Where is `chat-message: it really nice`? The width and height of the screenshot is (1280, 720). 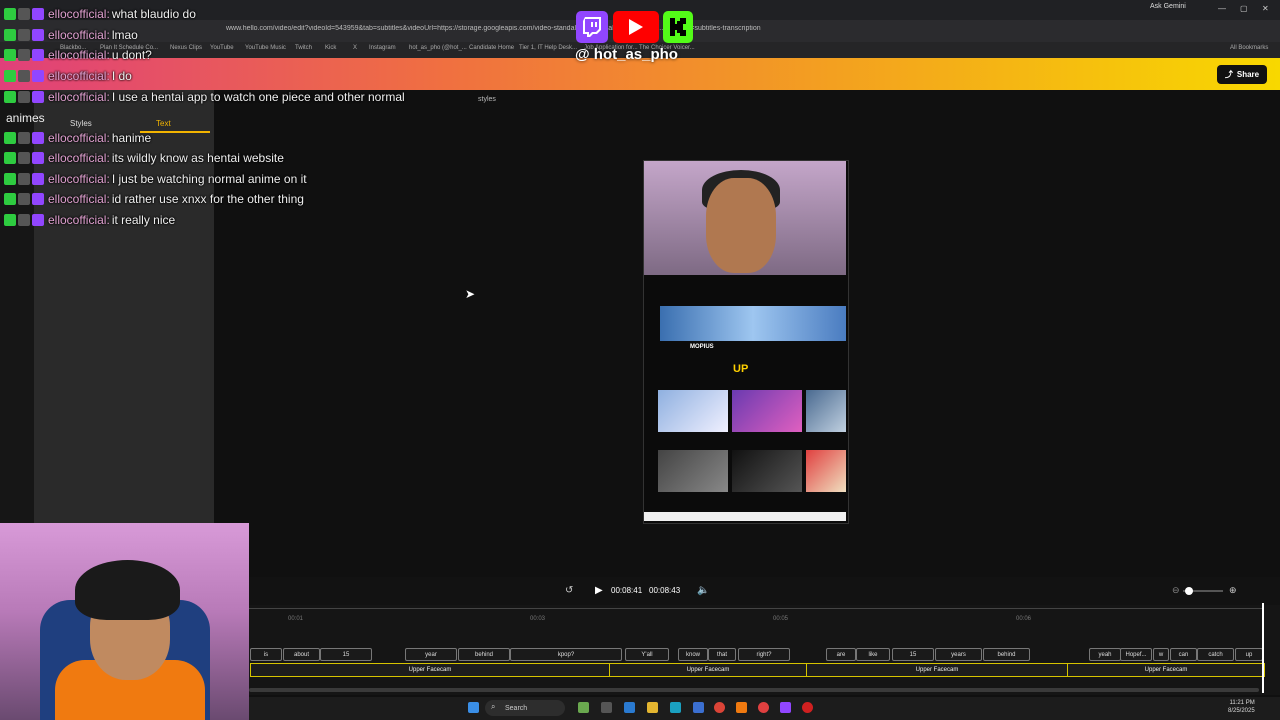 chat-message: it really nice is located at coordinates (143, 220).